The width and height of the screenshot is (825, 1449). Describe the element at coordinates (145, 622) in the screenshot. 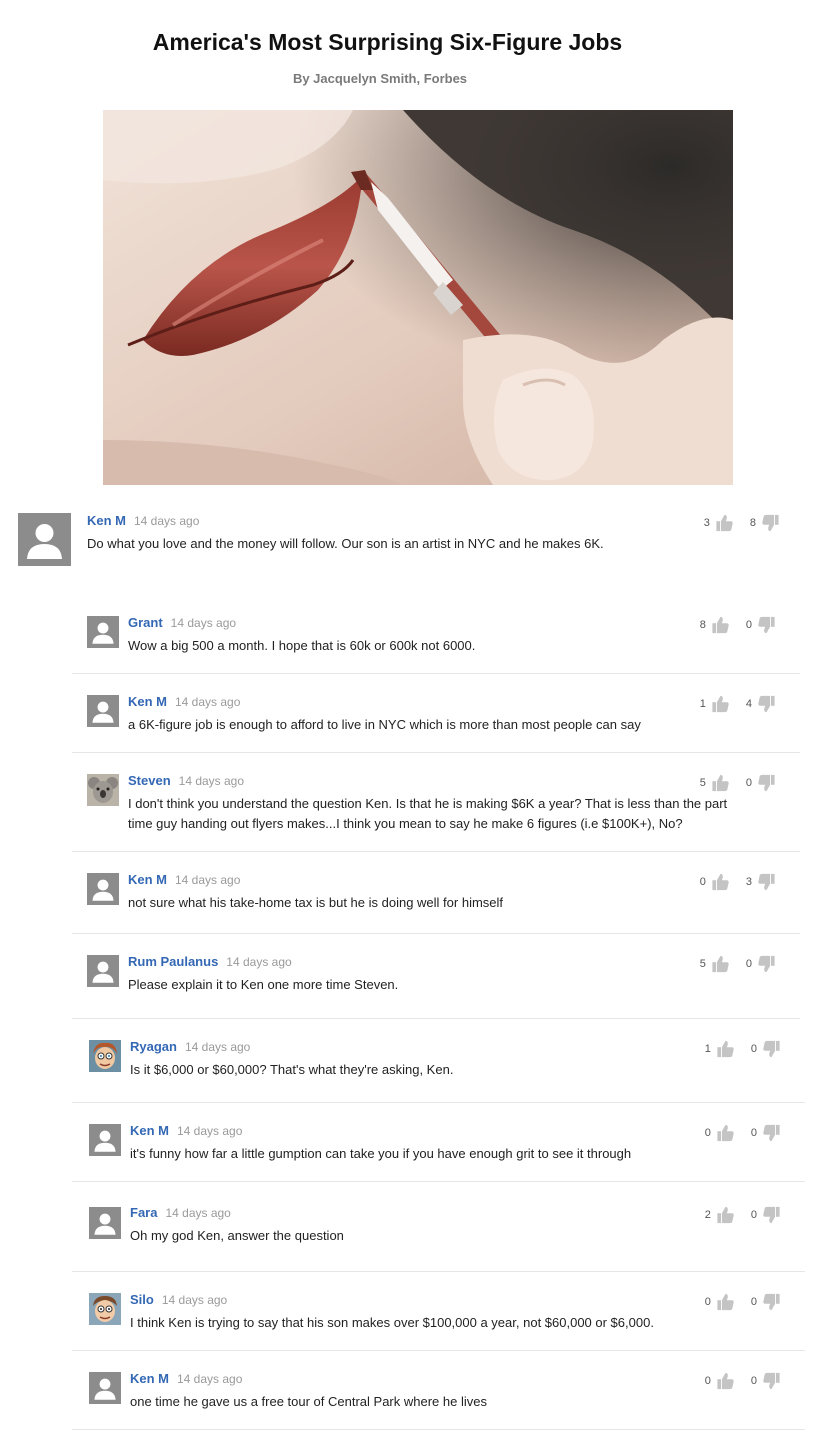

I see `commenter-name: Grant` at that location.